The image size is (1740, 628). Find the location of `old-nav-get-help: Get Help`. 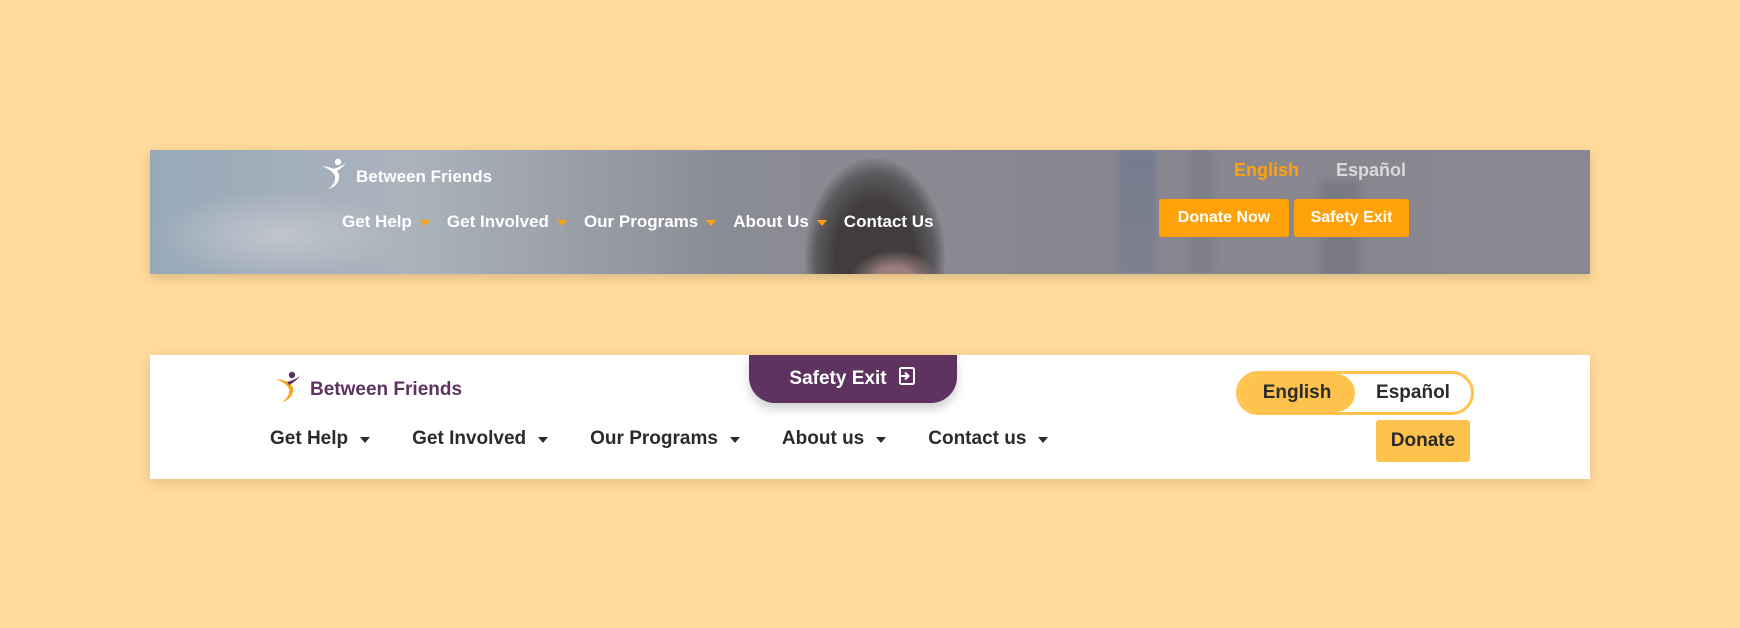

old-nav-get-help: Get Help is located at coordinates (386, 222).